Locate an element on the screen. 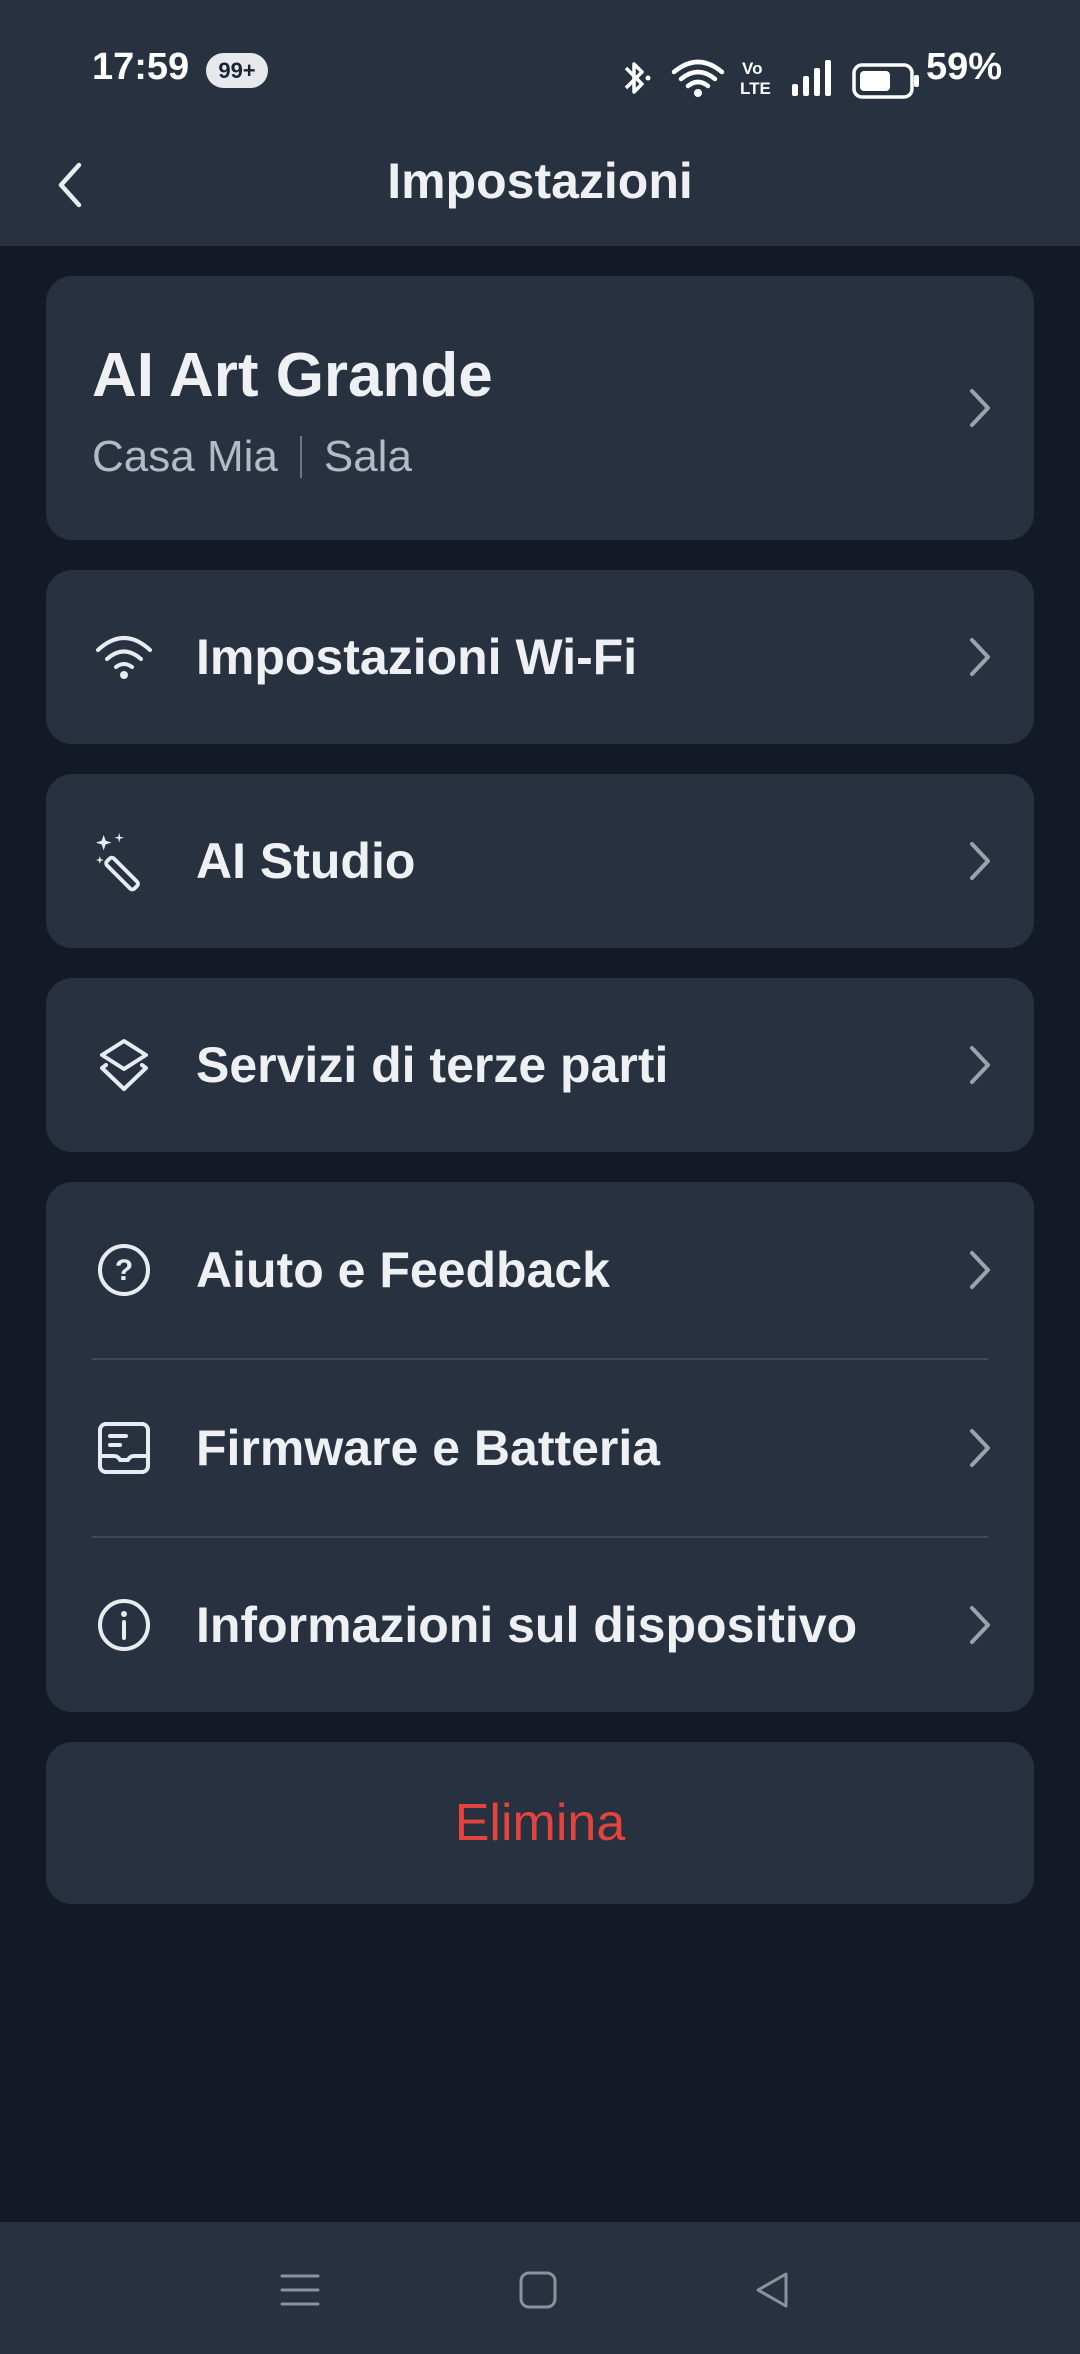 The width and height of the screenshot is (1080, 2354). menu-item-device-info: Informazioni sul dispositivo is located at coordinates (540, 1625).